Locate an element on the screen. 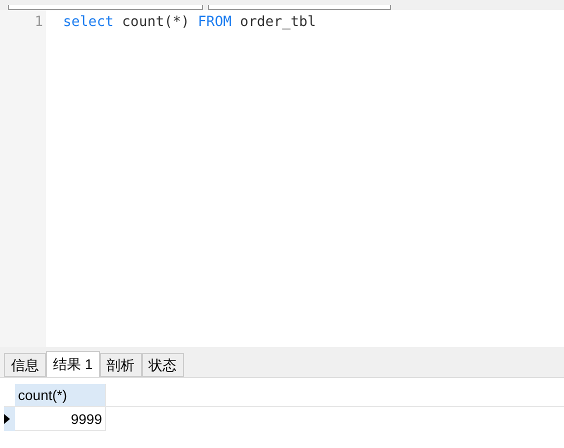  tab: 剖析 is located at coordinates (121, 365).